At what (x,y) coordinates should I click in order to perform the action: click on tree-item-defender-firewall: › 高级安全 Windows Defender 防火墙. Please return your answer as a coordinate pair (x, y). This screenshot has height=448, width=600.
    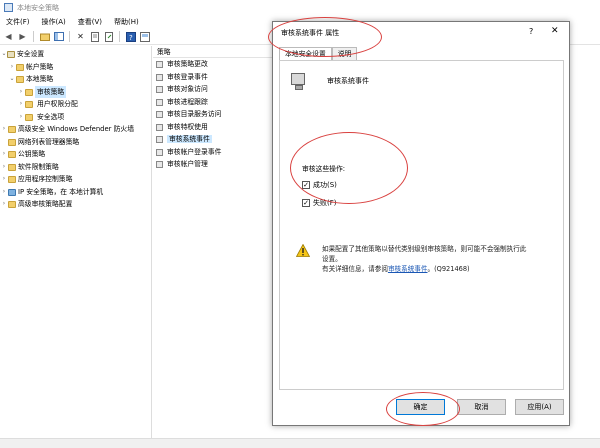
    Looking at the image, I should click on (75, 129).